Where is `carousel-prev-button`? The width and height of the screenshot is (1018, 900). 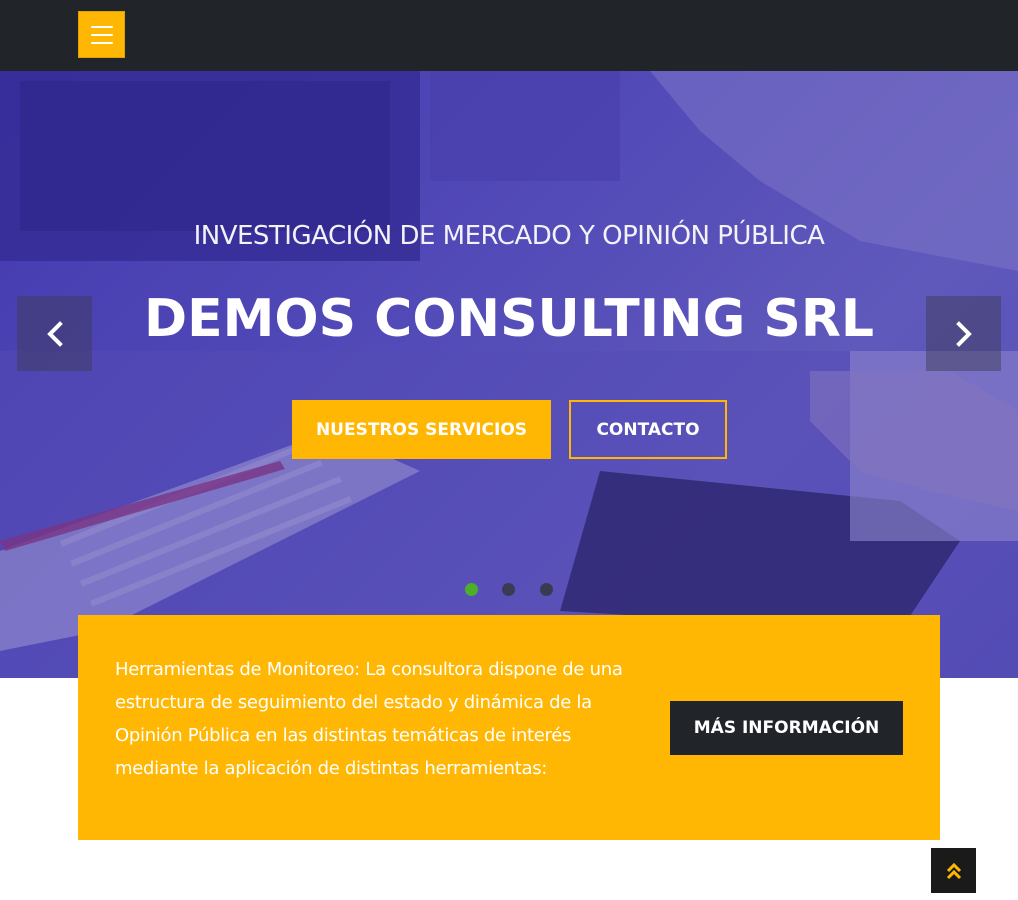 carousel-prev-button is located at coordinates (54, 333).